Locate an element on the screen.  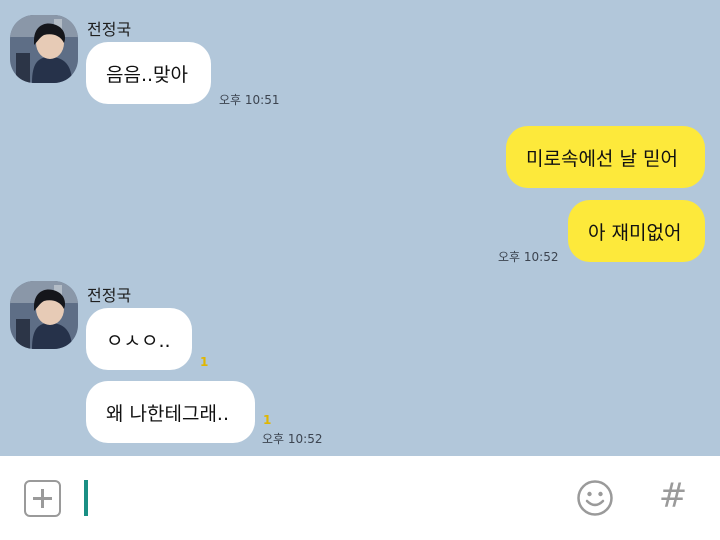
smiley-icon is located at coordinates (595, 498).